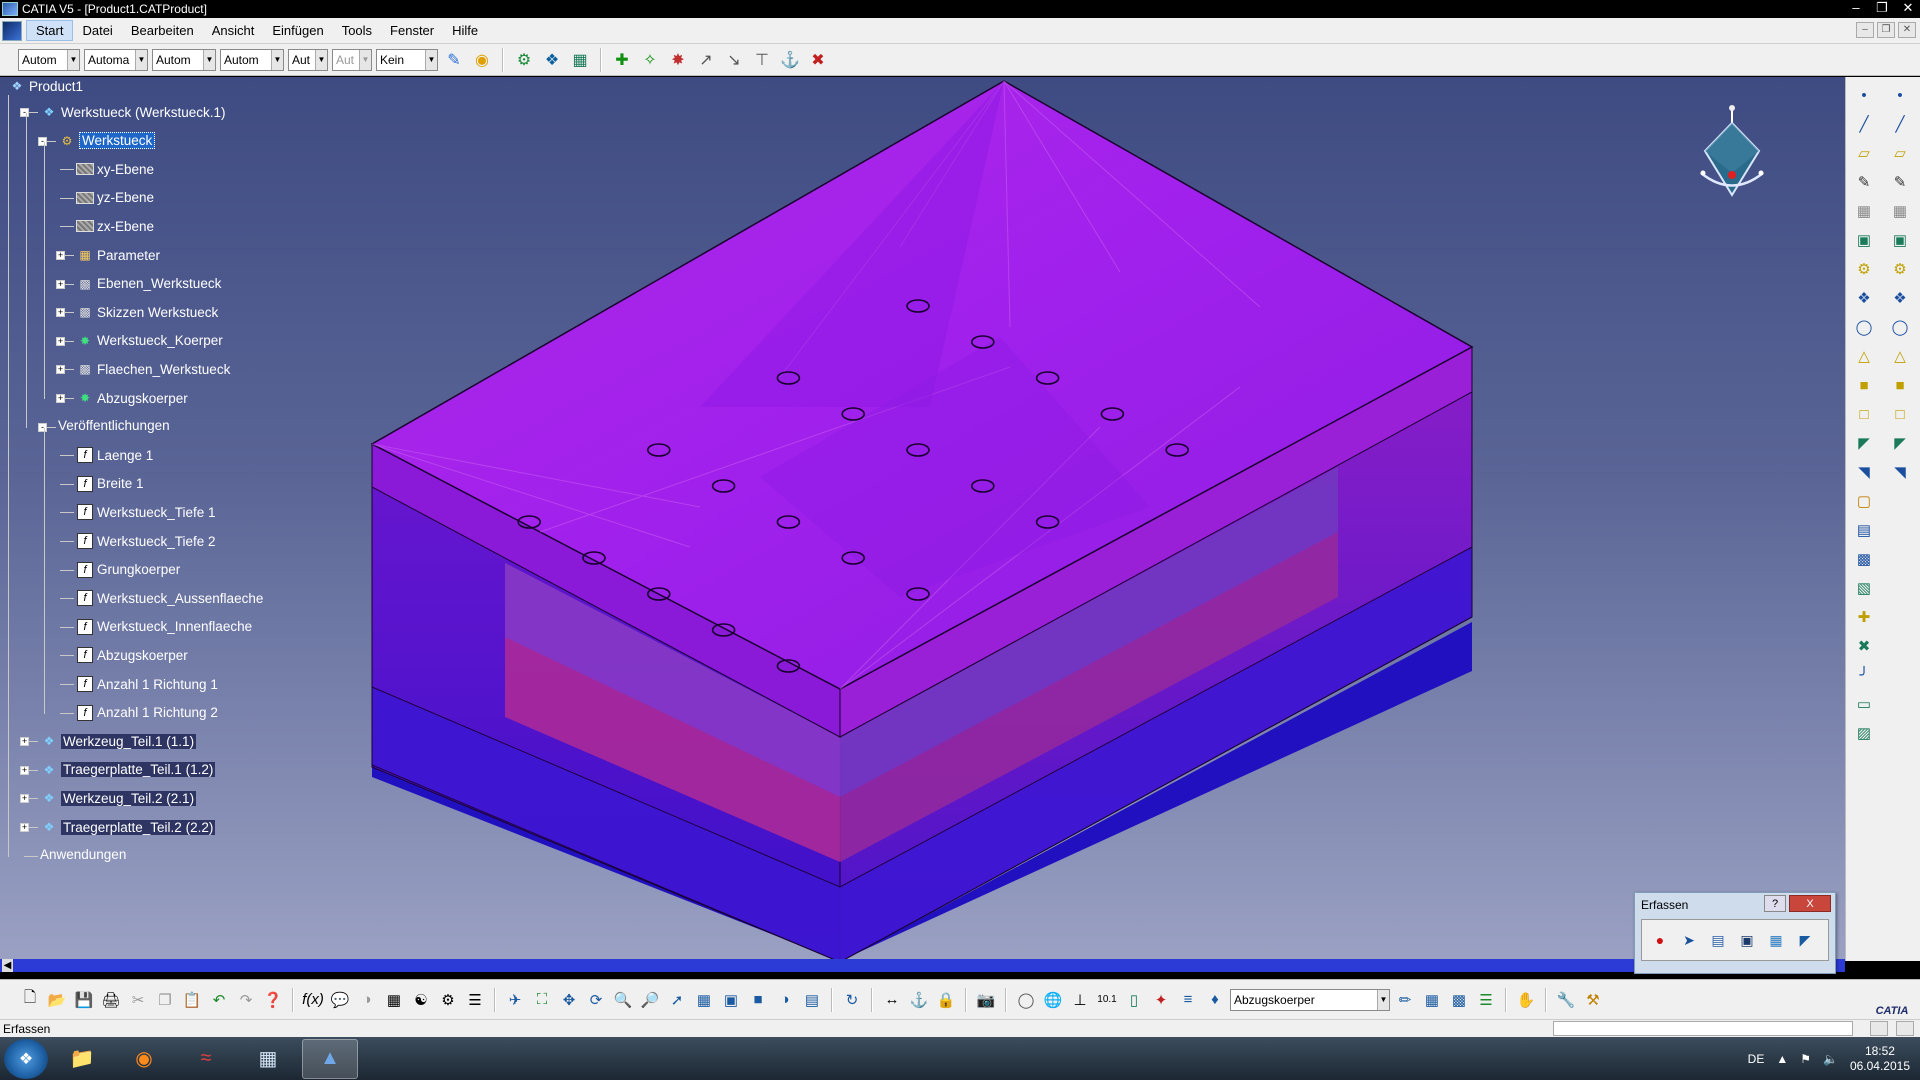 The height and width of the screenshot is (1080, 1920). What do you see at coordinates (1864, 211) in the screenshot?
I see `knowledge-icon: ▦` at bounding box center [1864, 211].